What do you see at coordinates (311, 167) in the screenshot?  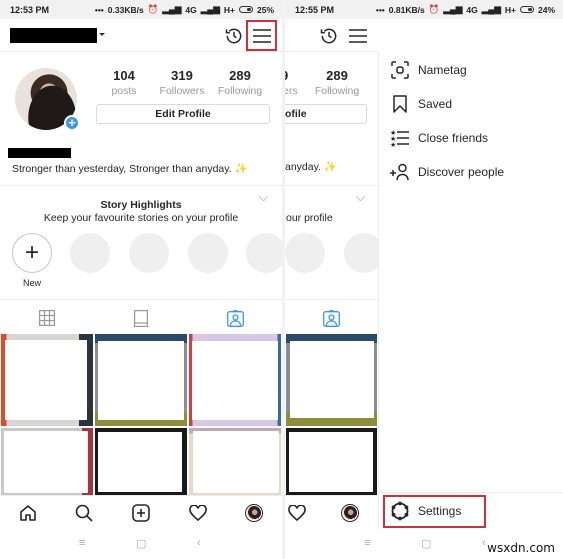 I see `bio-partial: anyday. ✨` at bounding box center [311, 167].